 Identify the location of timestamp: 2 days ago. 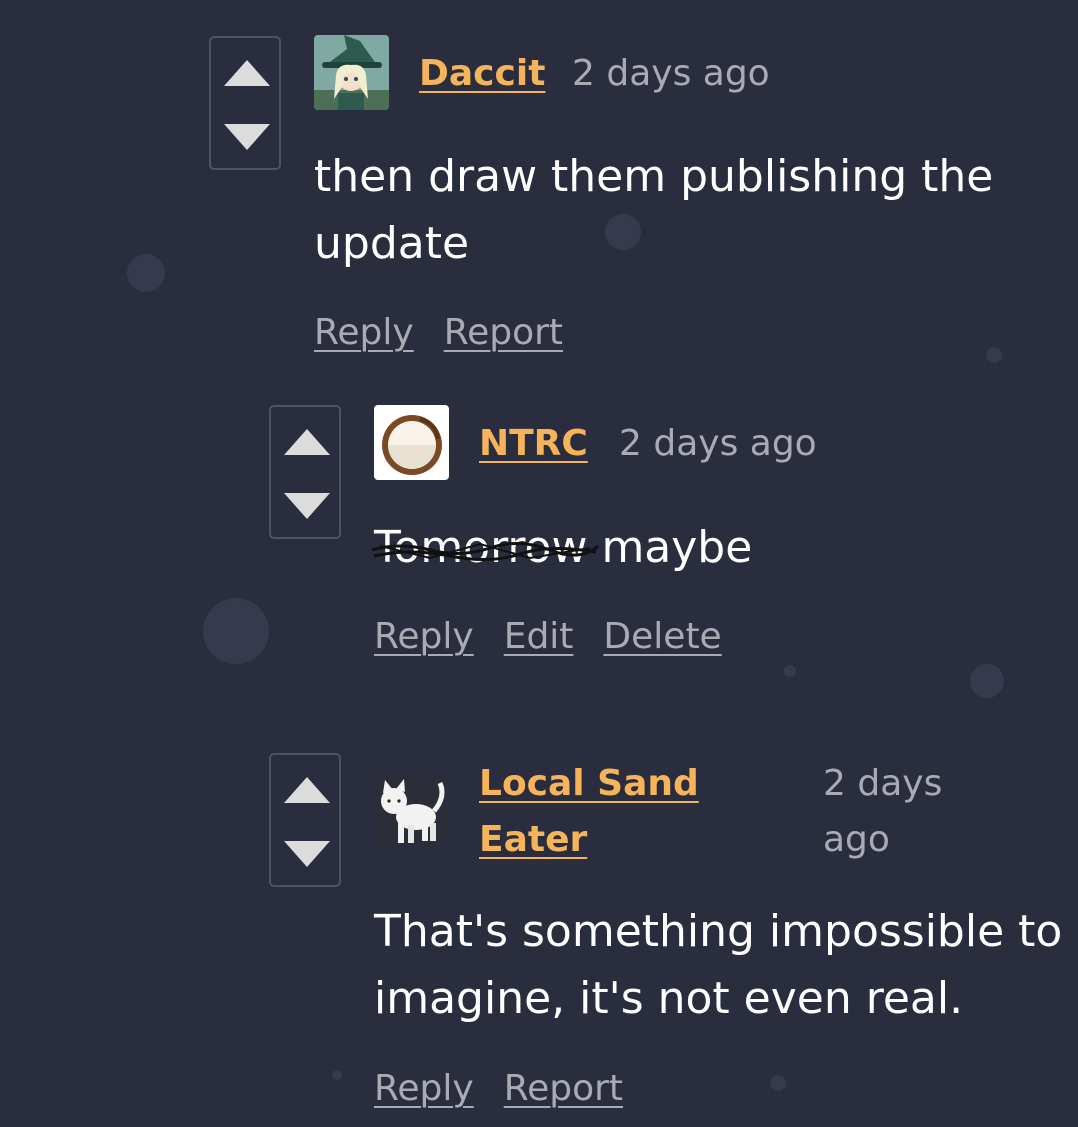
(883, 811).